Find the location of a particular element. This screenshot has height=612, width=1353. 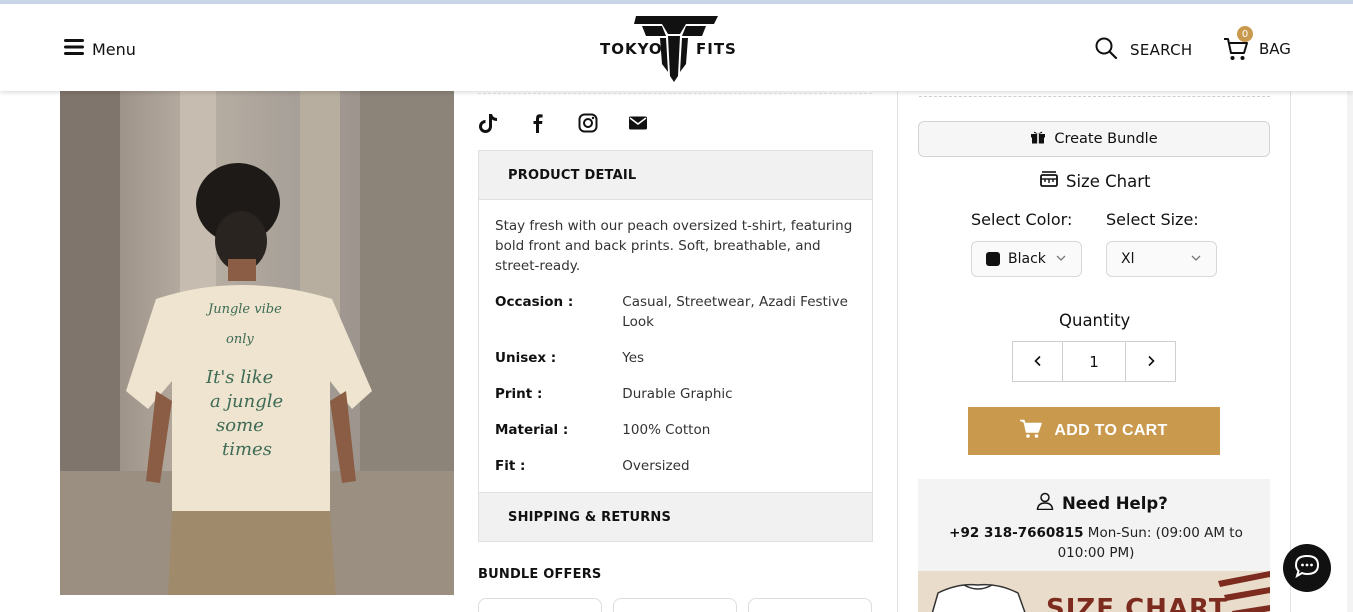

print-line-6: times is located at coordinates (247, 449).